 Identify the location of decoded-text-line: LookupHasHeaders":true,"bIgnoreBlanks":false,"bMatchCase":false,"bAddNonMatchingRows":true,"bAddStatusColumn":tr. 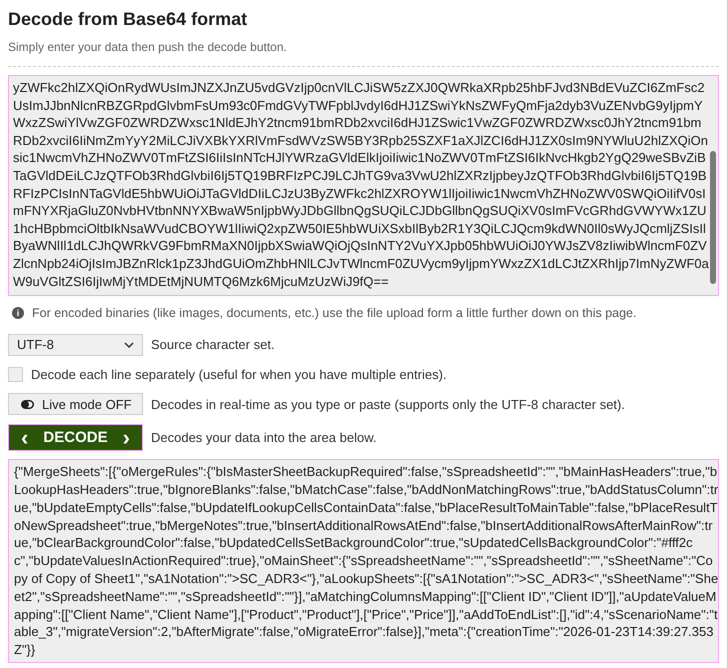
(366, 490).